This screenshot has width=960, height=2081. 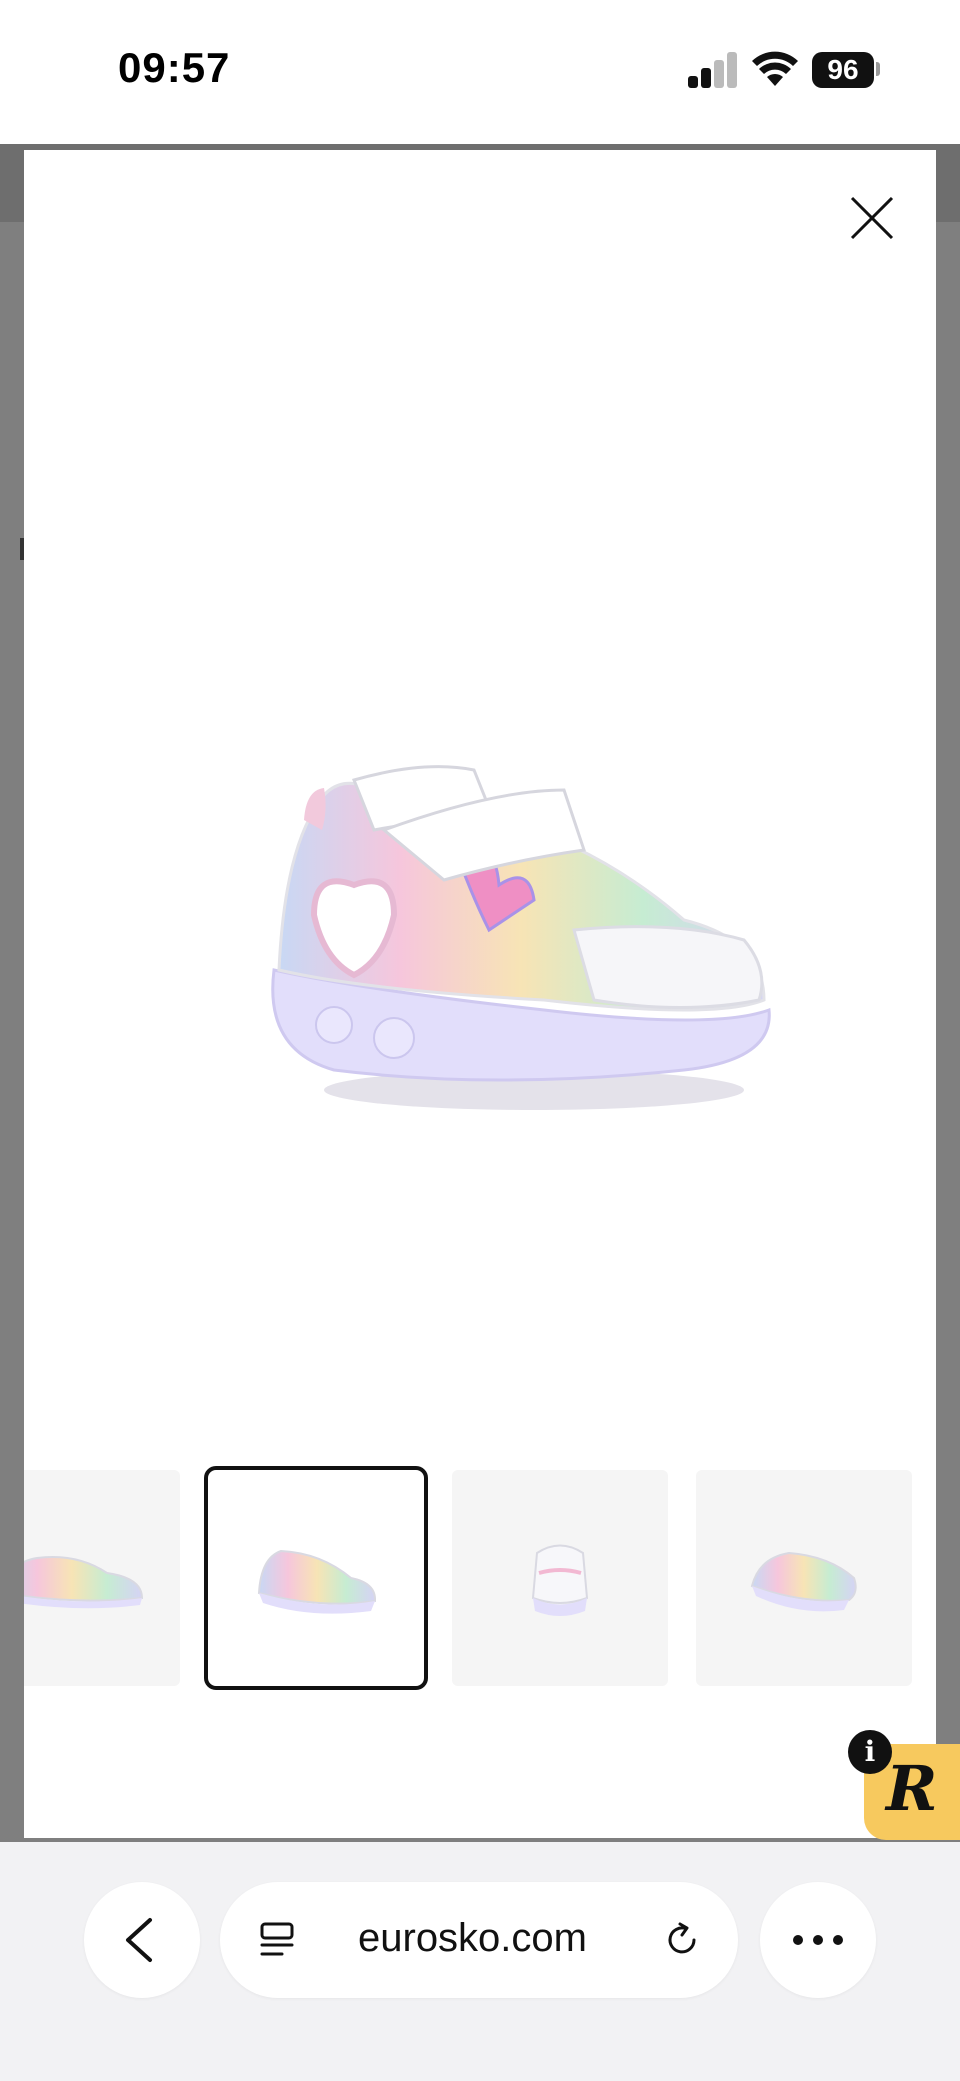 I want to click on address-bar: eurosko.com, so click(x=479, y=1940).